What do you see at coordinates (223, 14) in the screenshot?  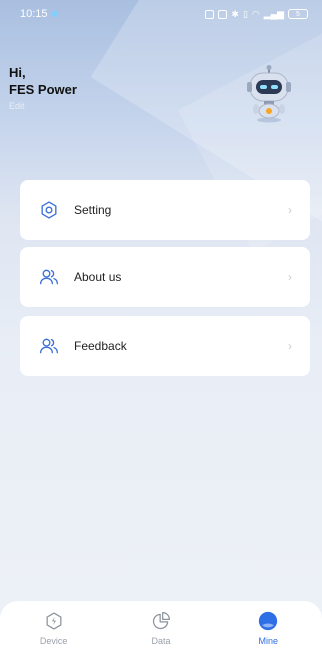 I see `app-icon` at bounding box center [223, 14].